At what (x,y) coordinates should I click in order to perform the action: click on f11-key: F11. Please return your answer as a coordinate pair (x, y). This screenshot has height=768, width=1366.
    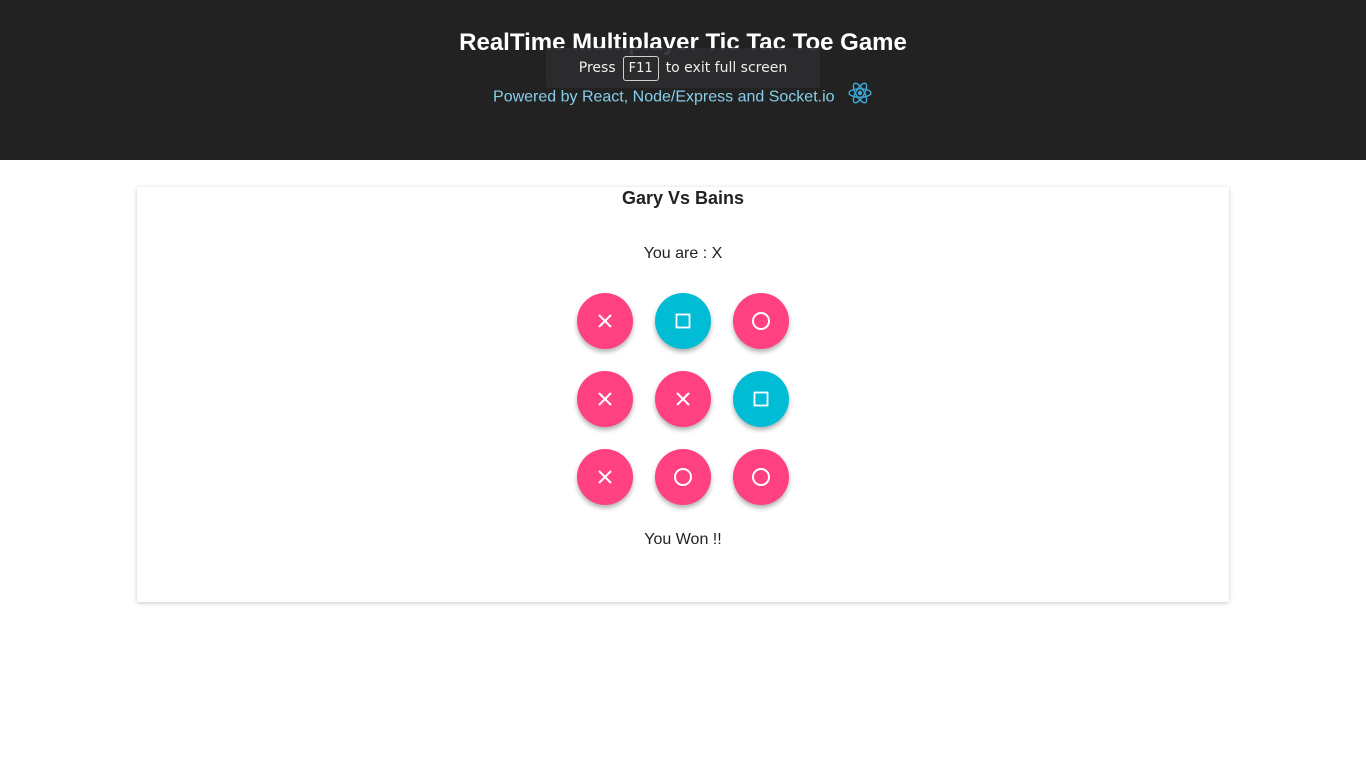
    Looking at the image, I should click on (640, 68).